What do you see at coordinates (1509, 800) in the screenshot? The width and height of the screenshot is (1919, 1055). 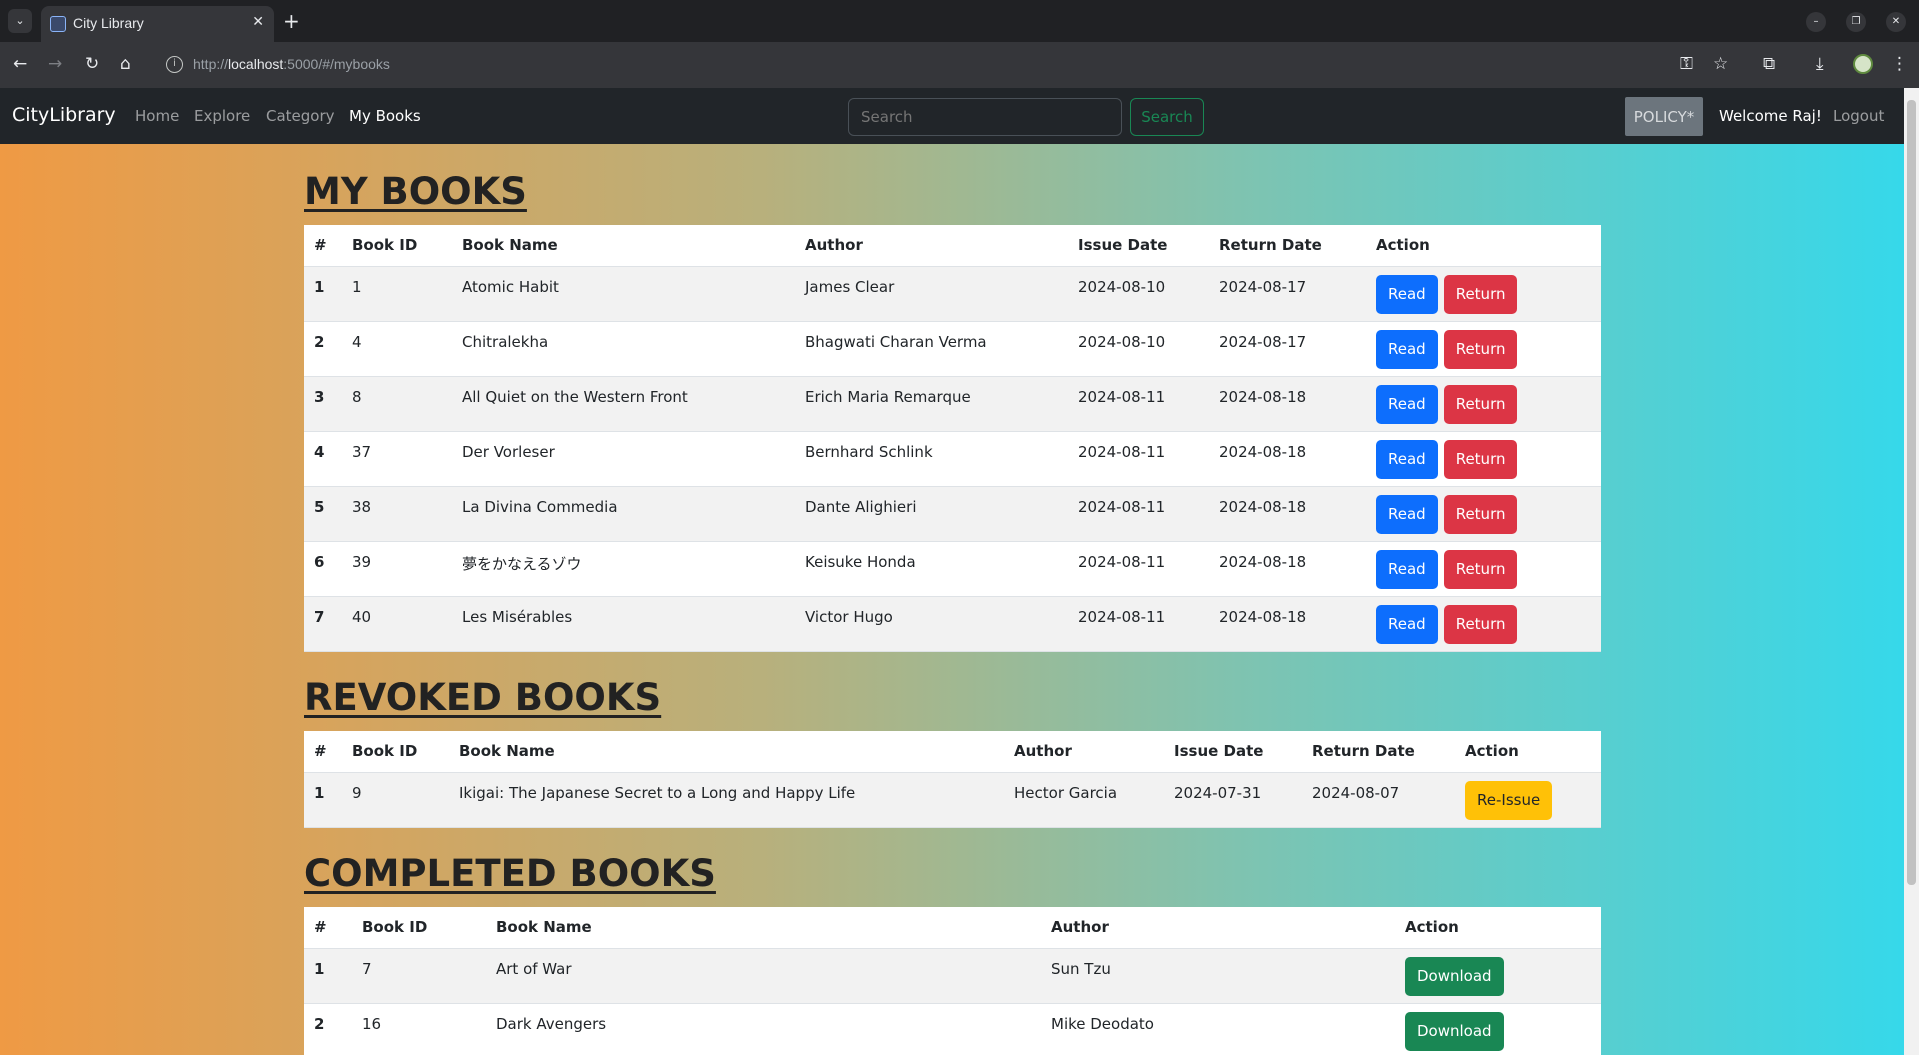 I see `reissue-button: Re-Issue` at bounding box center [1509, 800].